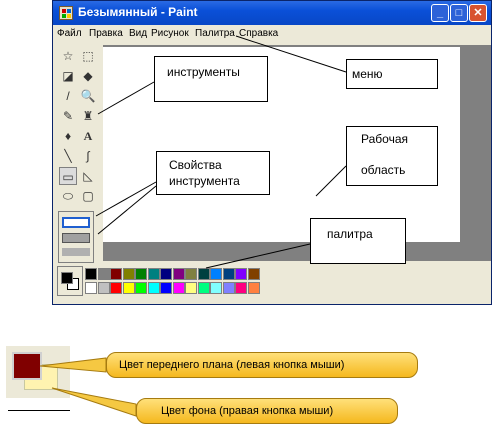  Describe the element at coordinates (94, 402) in the screenshot. I see `leader-background` at that location.